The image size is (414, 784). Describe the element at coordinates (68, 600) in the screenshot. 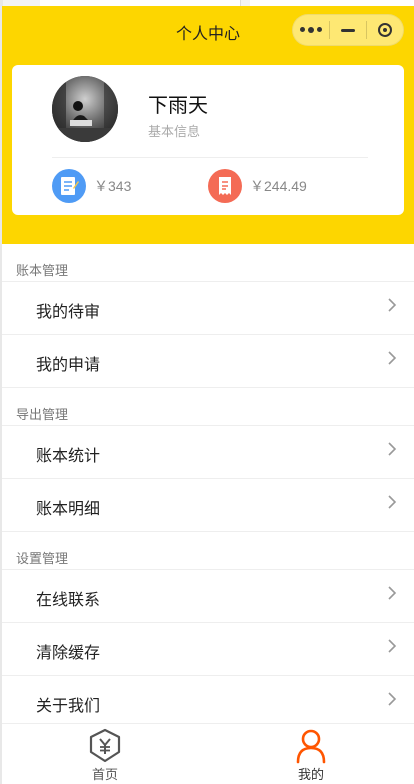

I see `menu-item-label: 在线联系` at that location.